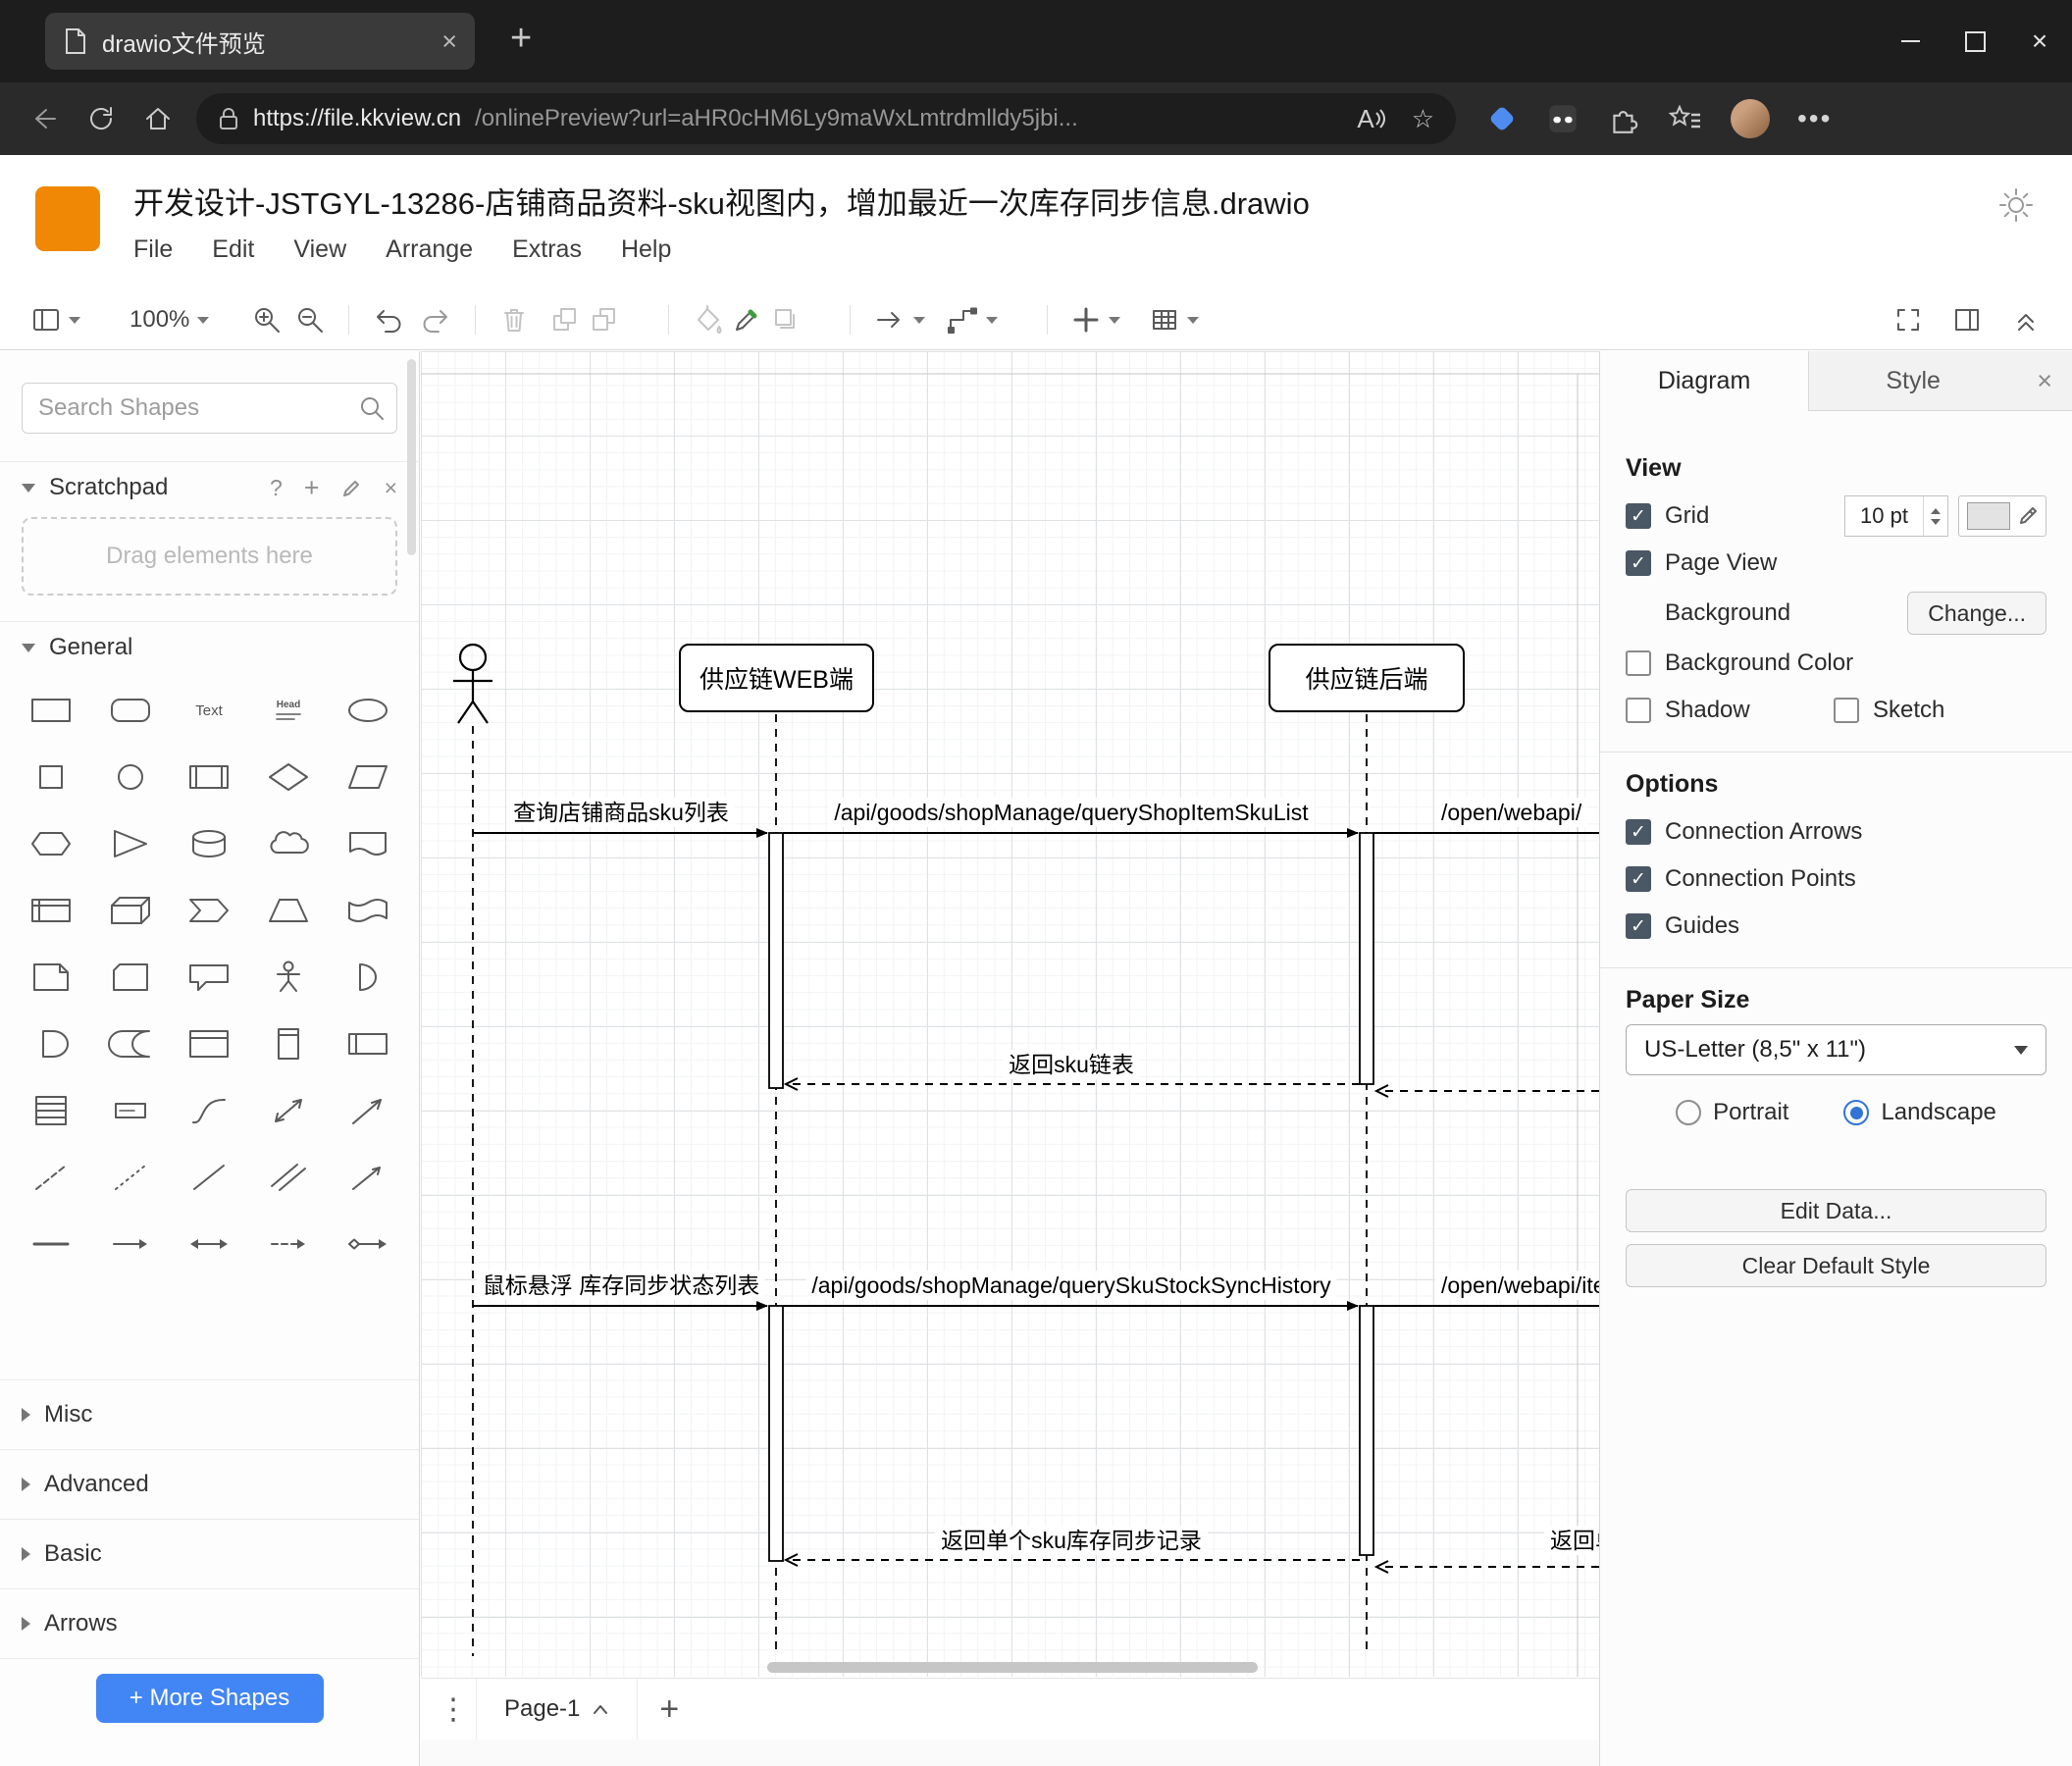 This screenshot has height=1766, width=2072. I want to click on favorite-star-icon: ☆, so click(1423, 119).